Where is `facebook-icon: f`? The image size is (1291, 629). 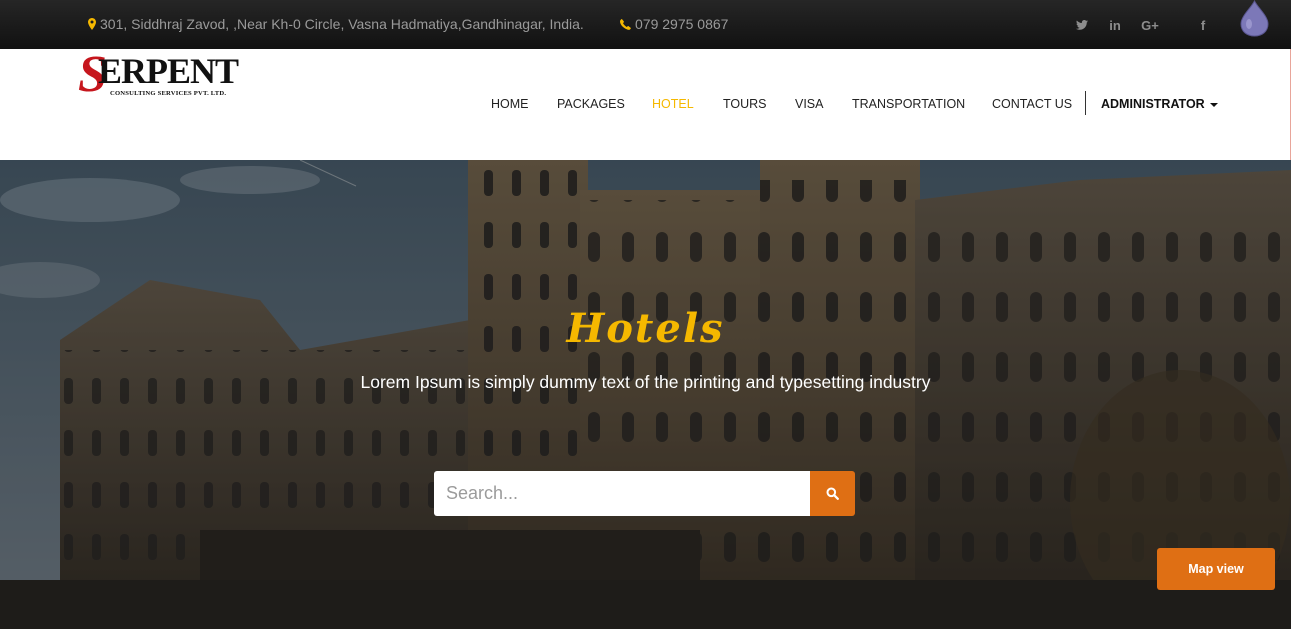
facebook-icon: f is located at coordinates (1203, 25).